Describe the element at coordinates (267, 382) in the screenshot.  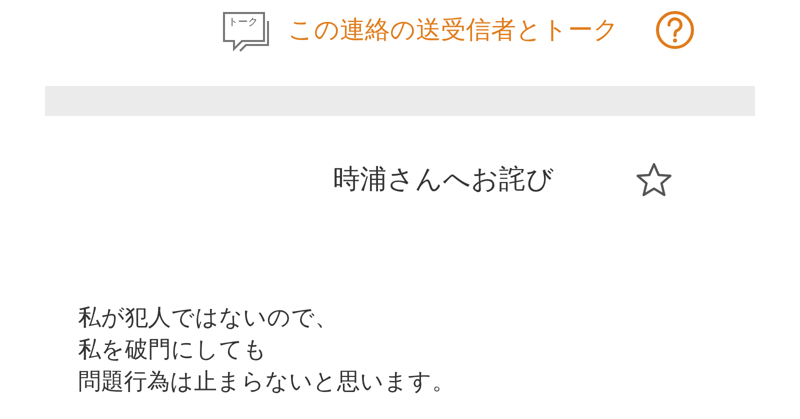
I see `message-line: 問題行為は止まらないと思います。` at that location.